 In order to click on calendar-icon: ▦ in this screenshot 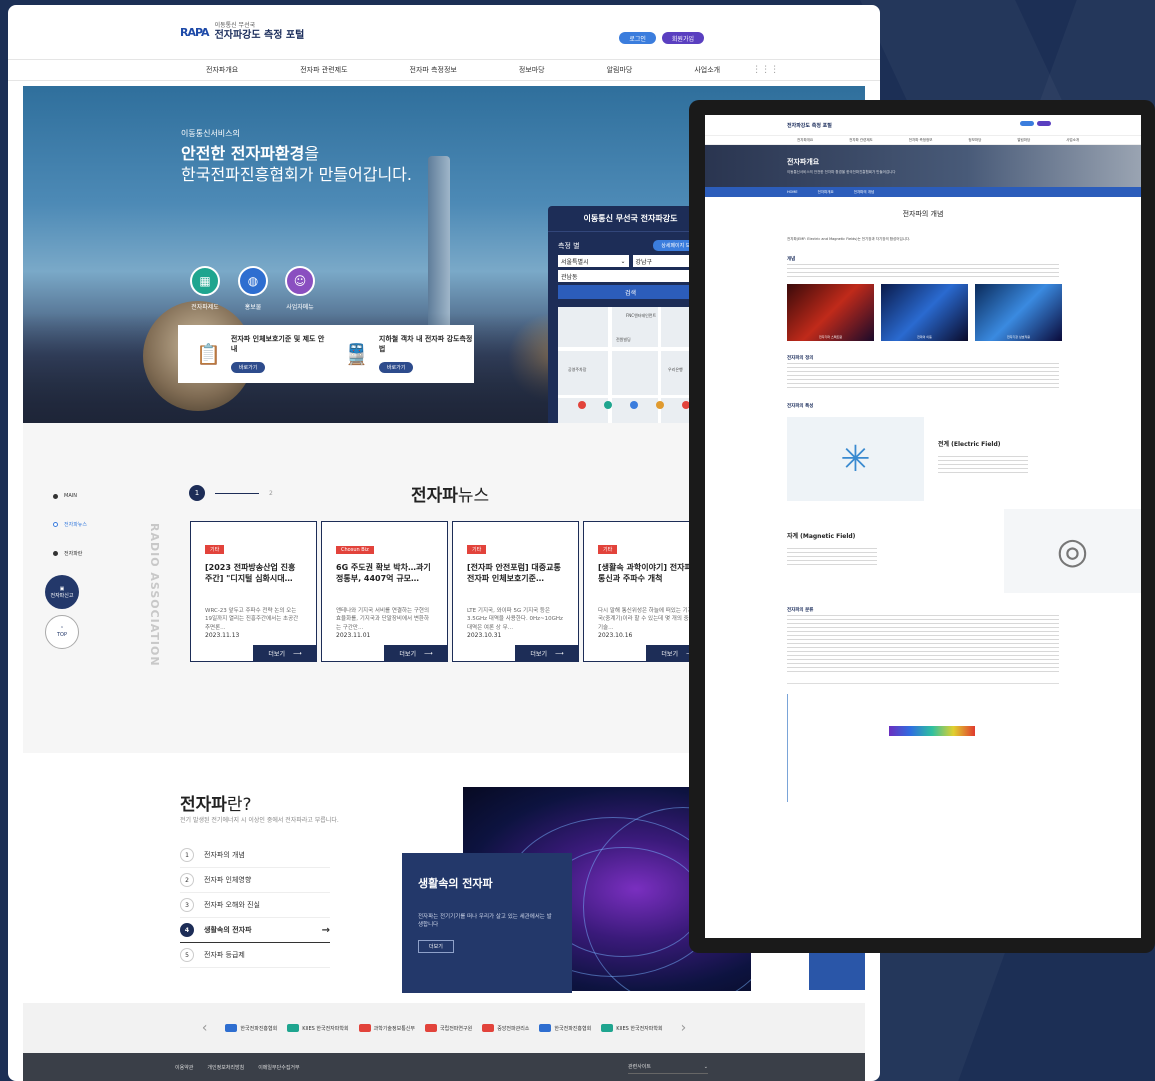, I will do `click(205, 281)`.